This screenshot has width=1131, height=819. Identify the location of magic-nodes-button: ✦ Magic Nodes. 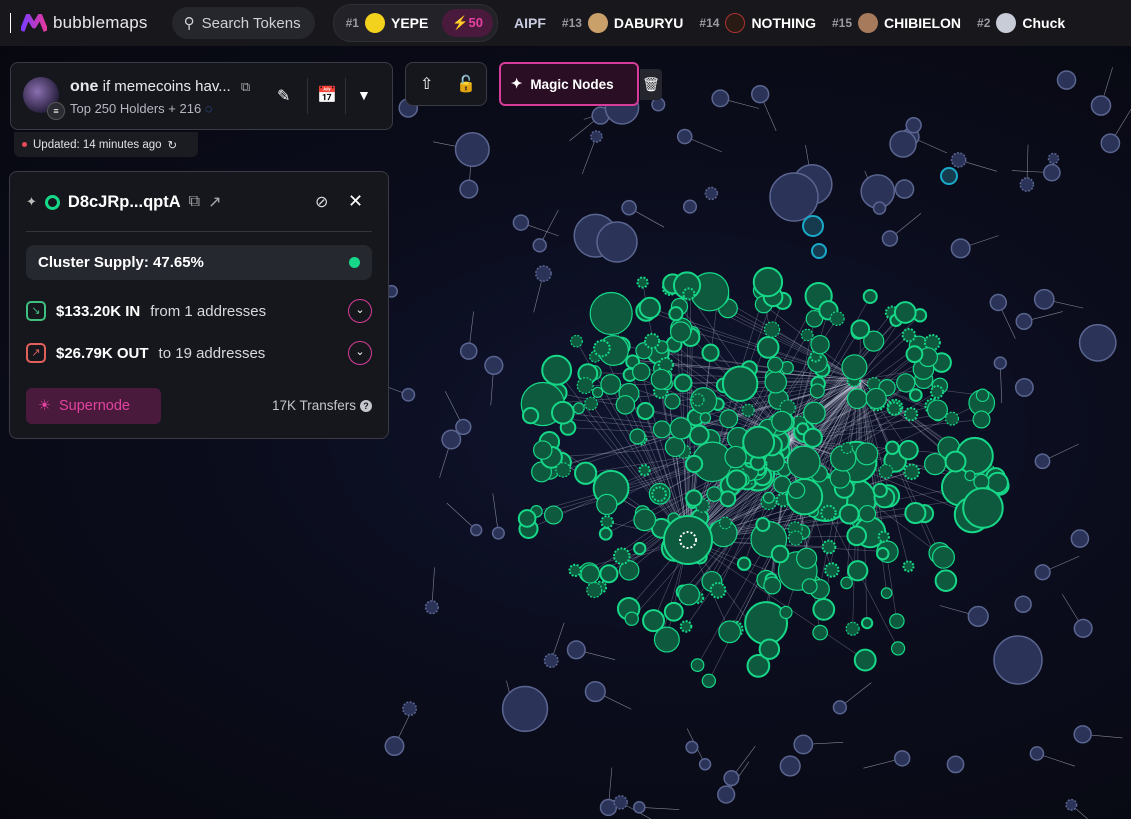
(569, 84).